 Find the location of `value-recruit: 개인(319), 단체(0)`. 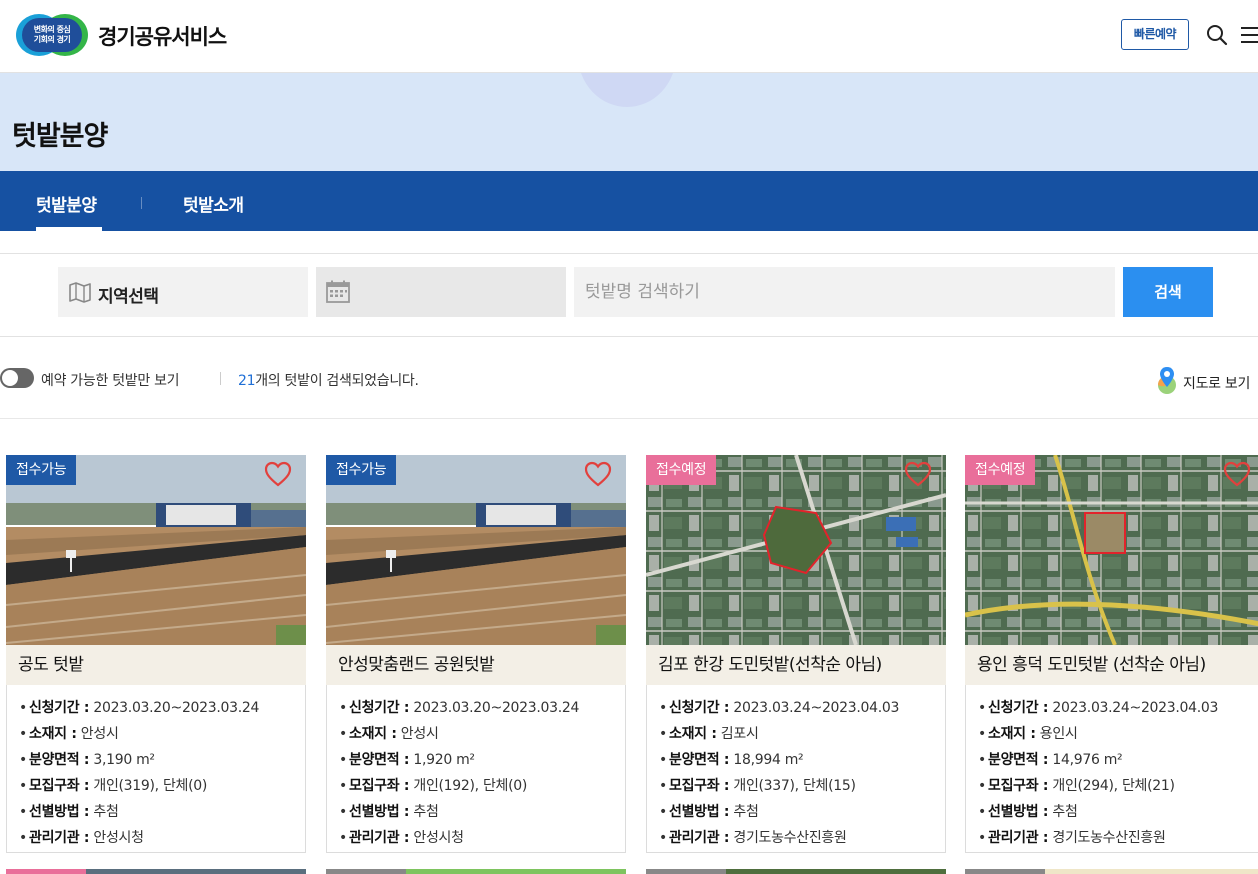

value-recruit: 개인(319), 단체(0) is located at coordinates (150, 786).